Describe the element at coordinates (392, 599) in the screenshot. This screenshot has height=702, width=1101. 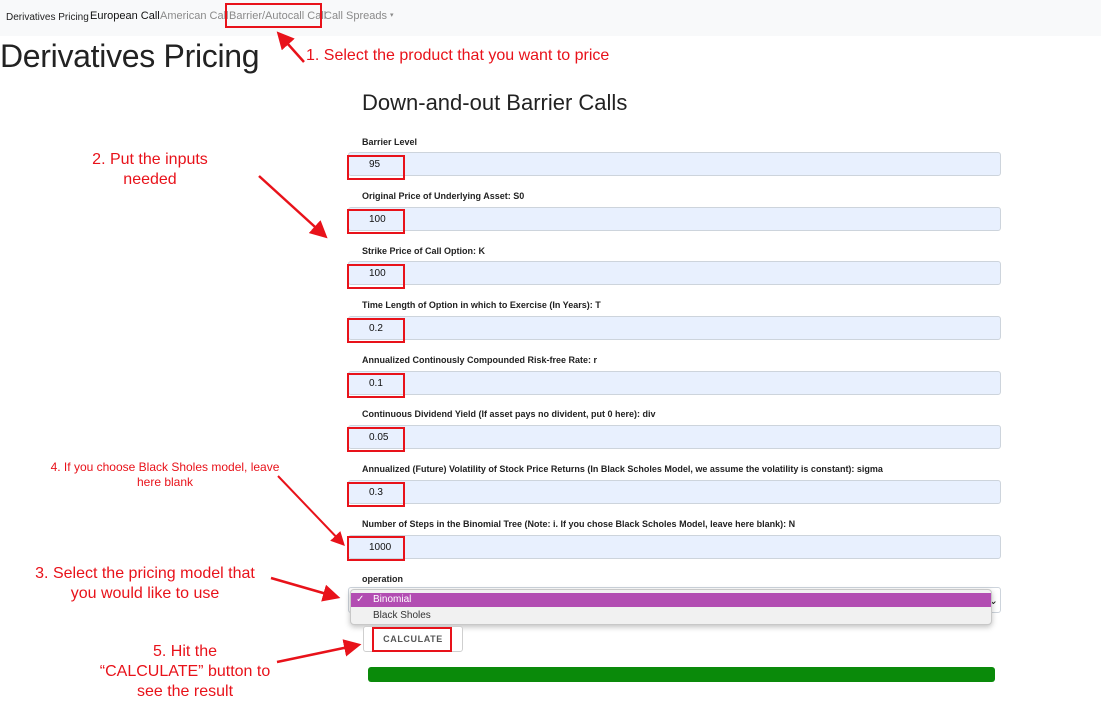
I see `option-binomial-label: Binomial` at that location.